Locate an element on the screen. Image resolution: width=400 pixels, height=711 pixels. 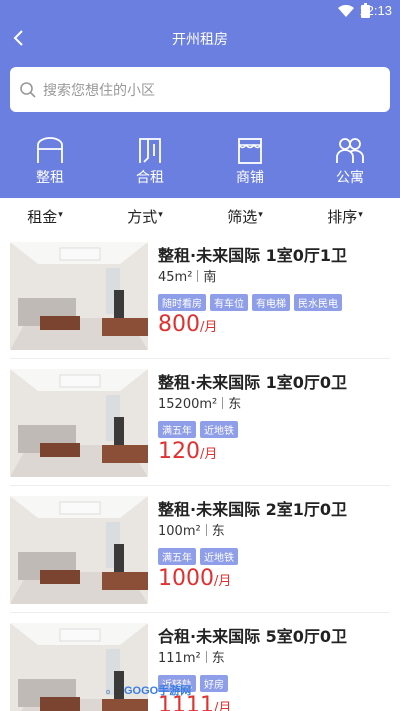
listing-title: 整租·未来国际 1室0厅0卫 is located at coordinates (253, 382).